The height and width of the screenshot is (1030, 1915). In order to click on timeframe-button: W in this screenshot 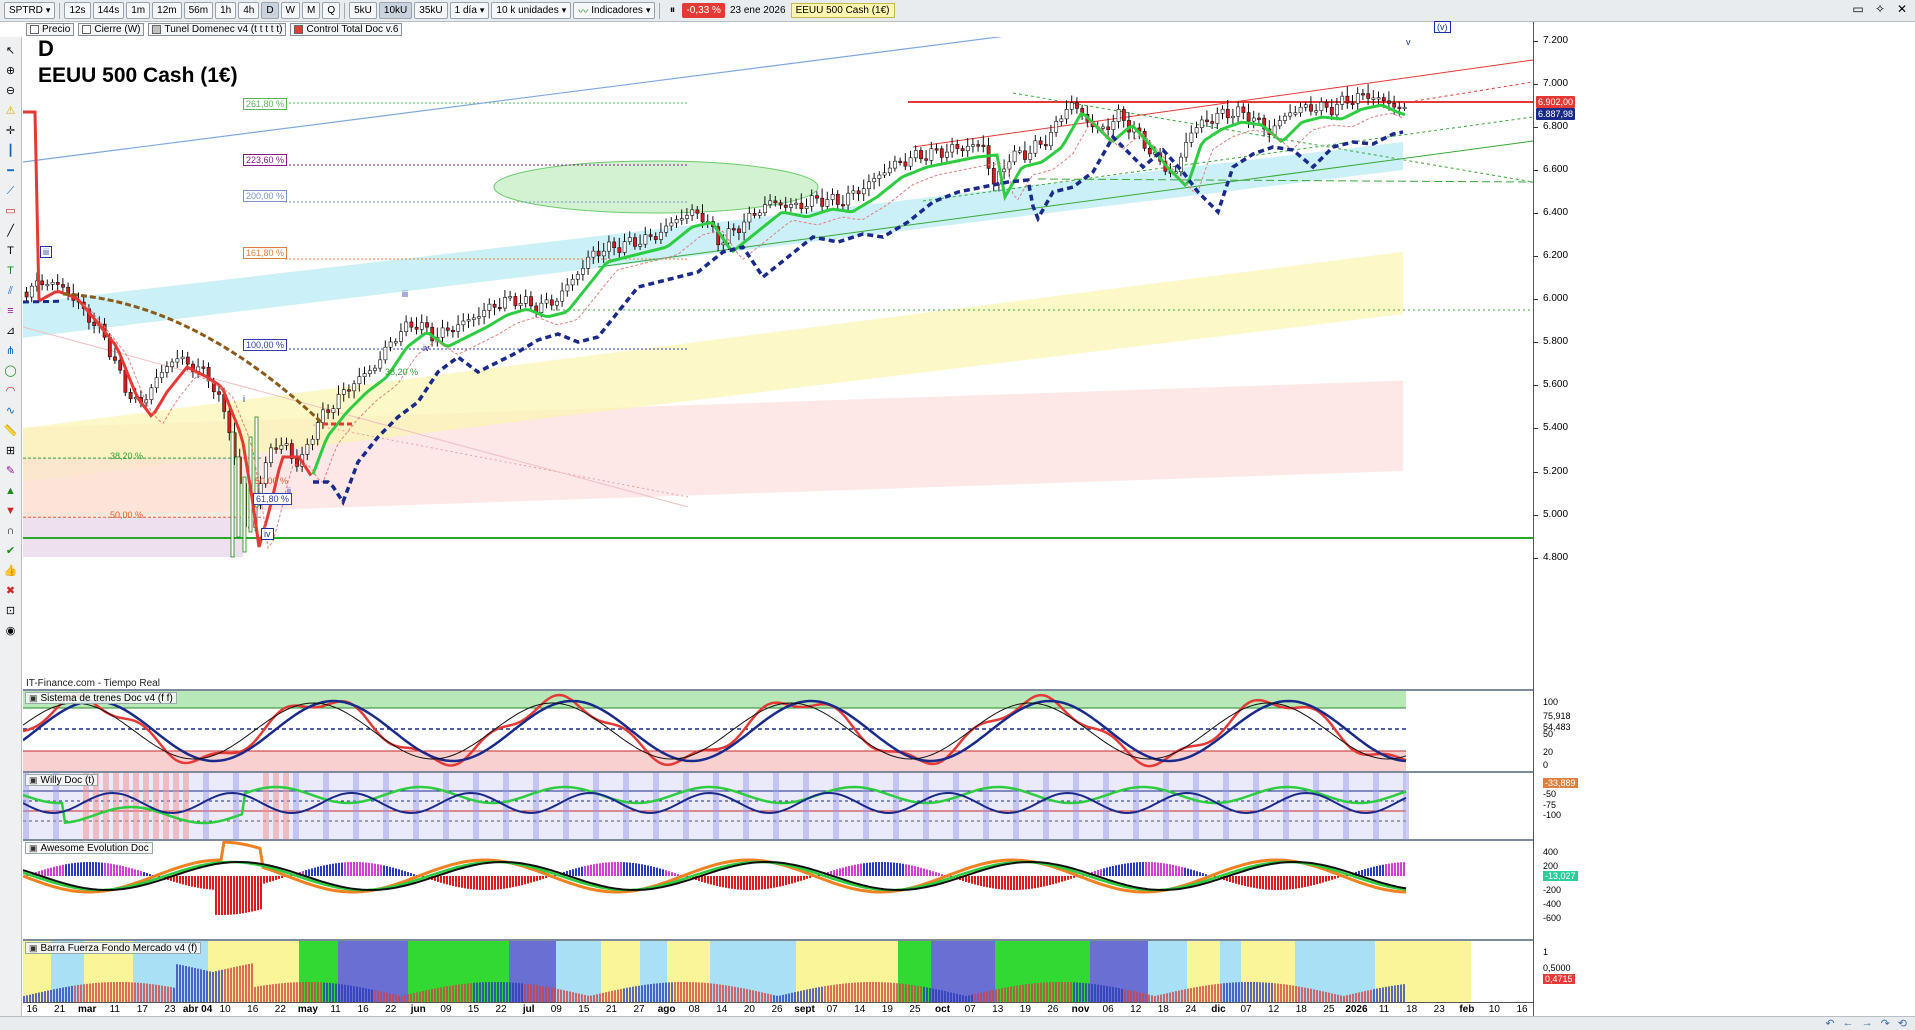, I will do `click(290, 10)`.